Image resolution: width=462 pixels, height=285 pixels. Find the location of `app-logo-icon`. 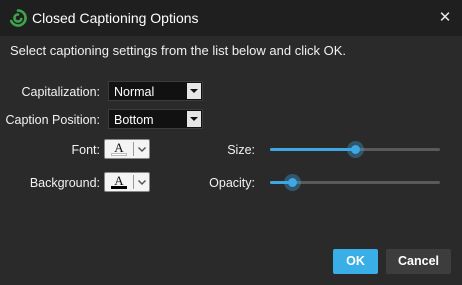

app-logo-icon is located at coordinates (18, 18).